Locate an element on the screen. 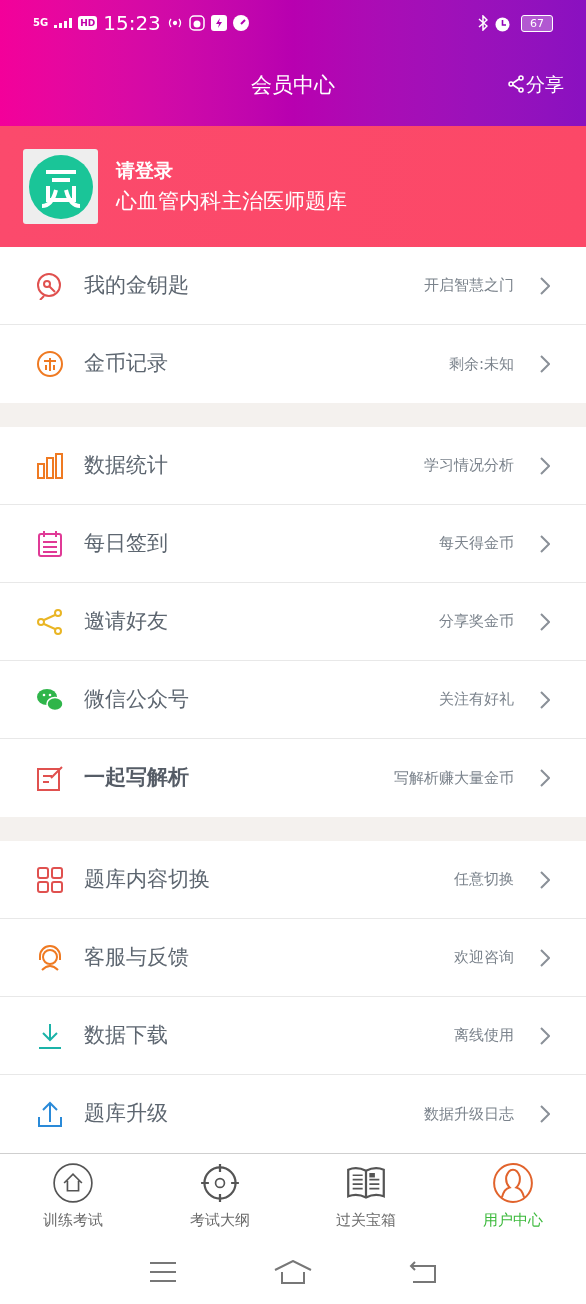 This screenshot has height=1304, width=586. menu-label: 题库升级 is located at coordinates (126, 1114).